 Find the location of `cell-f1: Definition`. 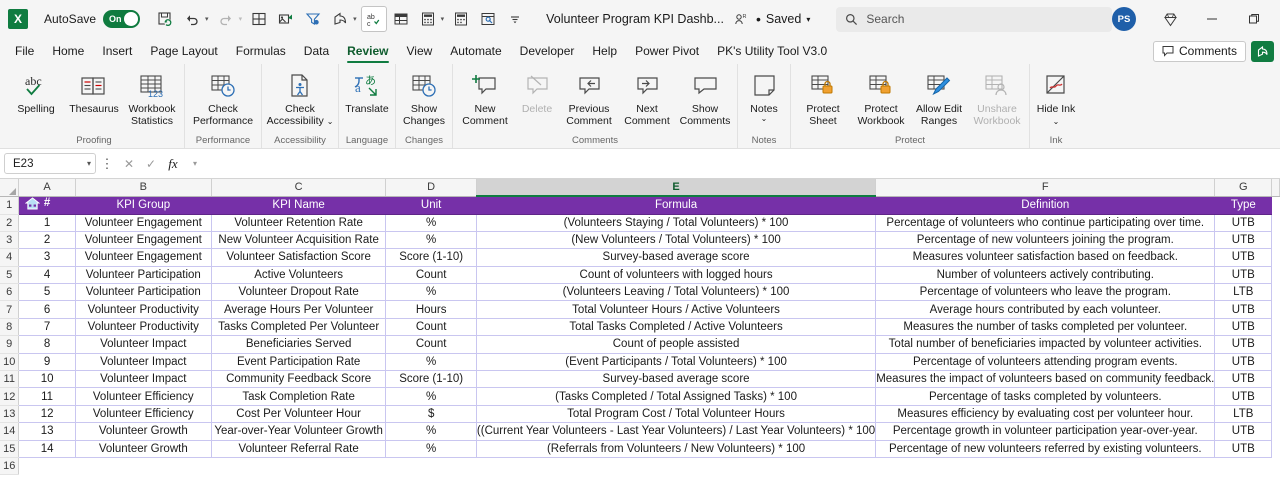

cell-f1: Definition is located at coordinates (1045, 205).